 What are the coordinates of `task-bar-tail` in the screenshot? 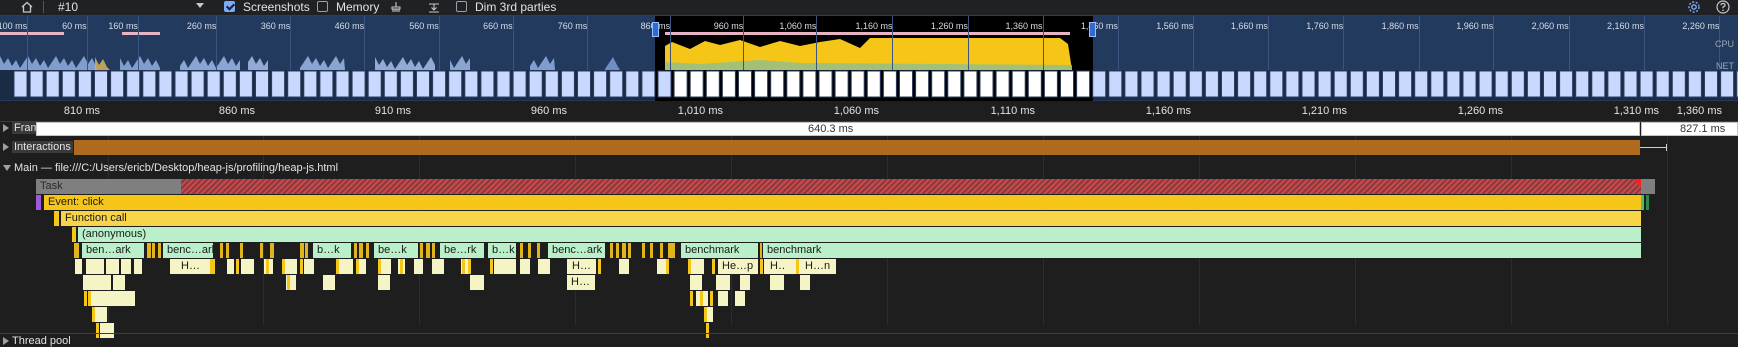 It's located at (1648, 186).